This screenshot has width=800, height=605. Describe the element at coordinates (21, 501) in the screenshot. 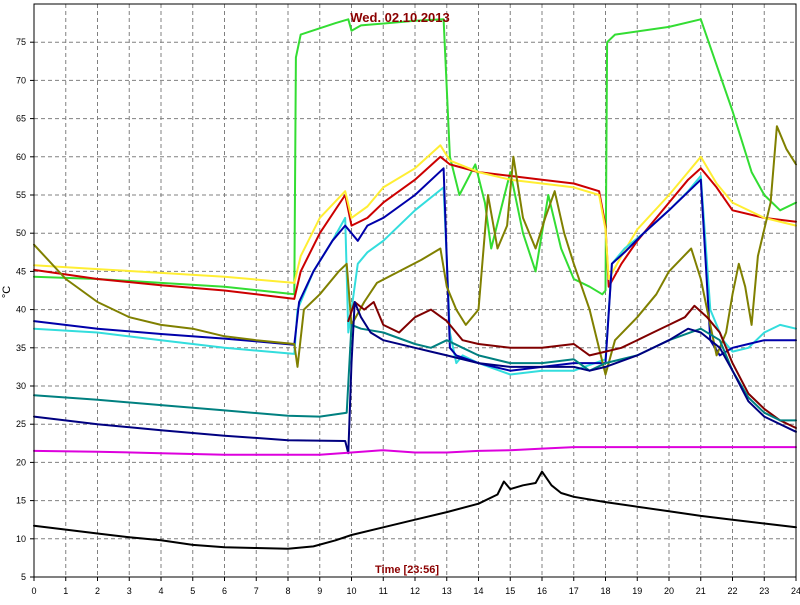

I see `y-tick-label: 15` at that location.